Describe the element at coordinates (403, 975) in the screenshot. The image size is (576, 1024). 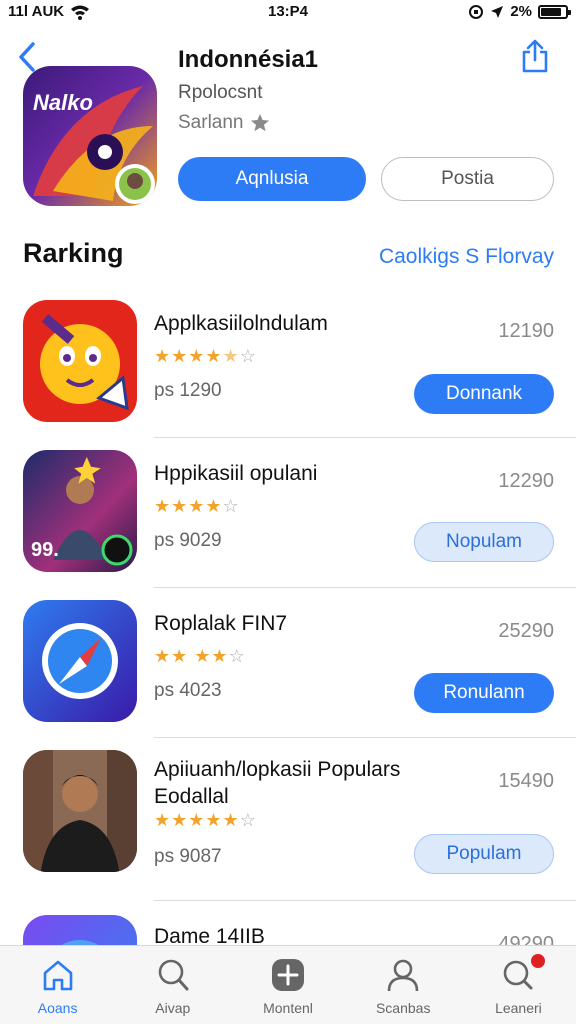
I see `person-icon` at that location.